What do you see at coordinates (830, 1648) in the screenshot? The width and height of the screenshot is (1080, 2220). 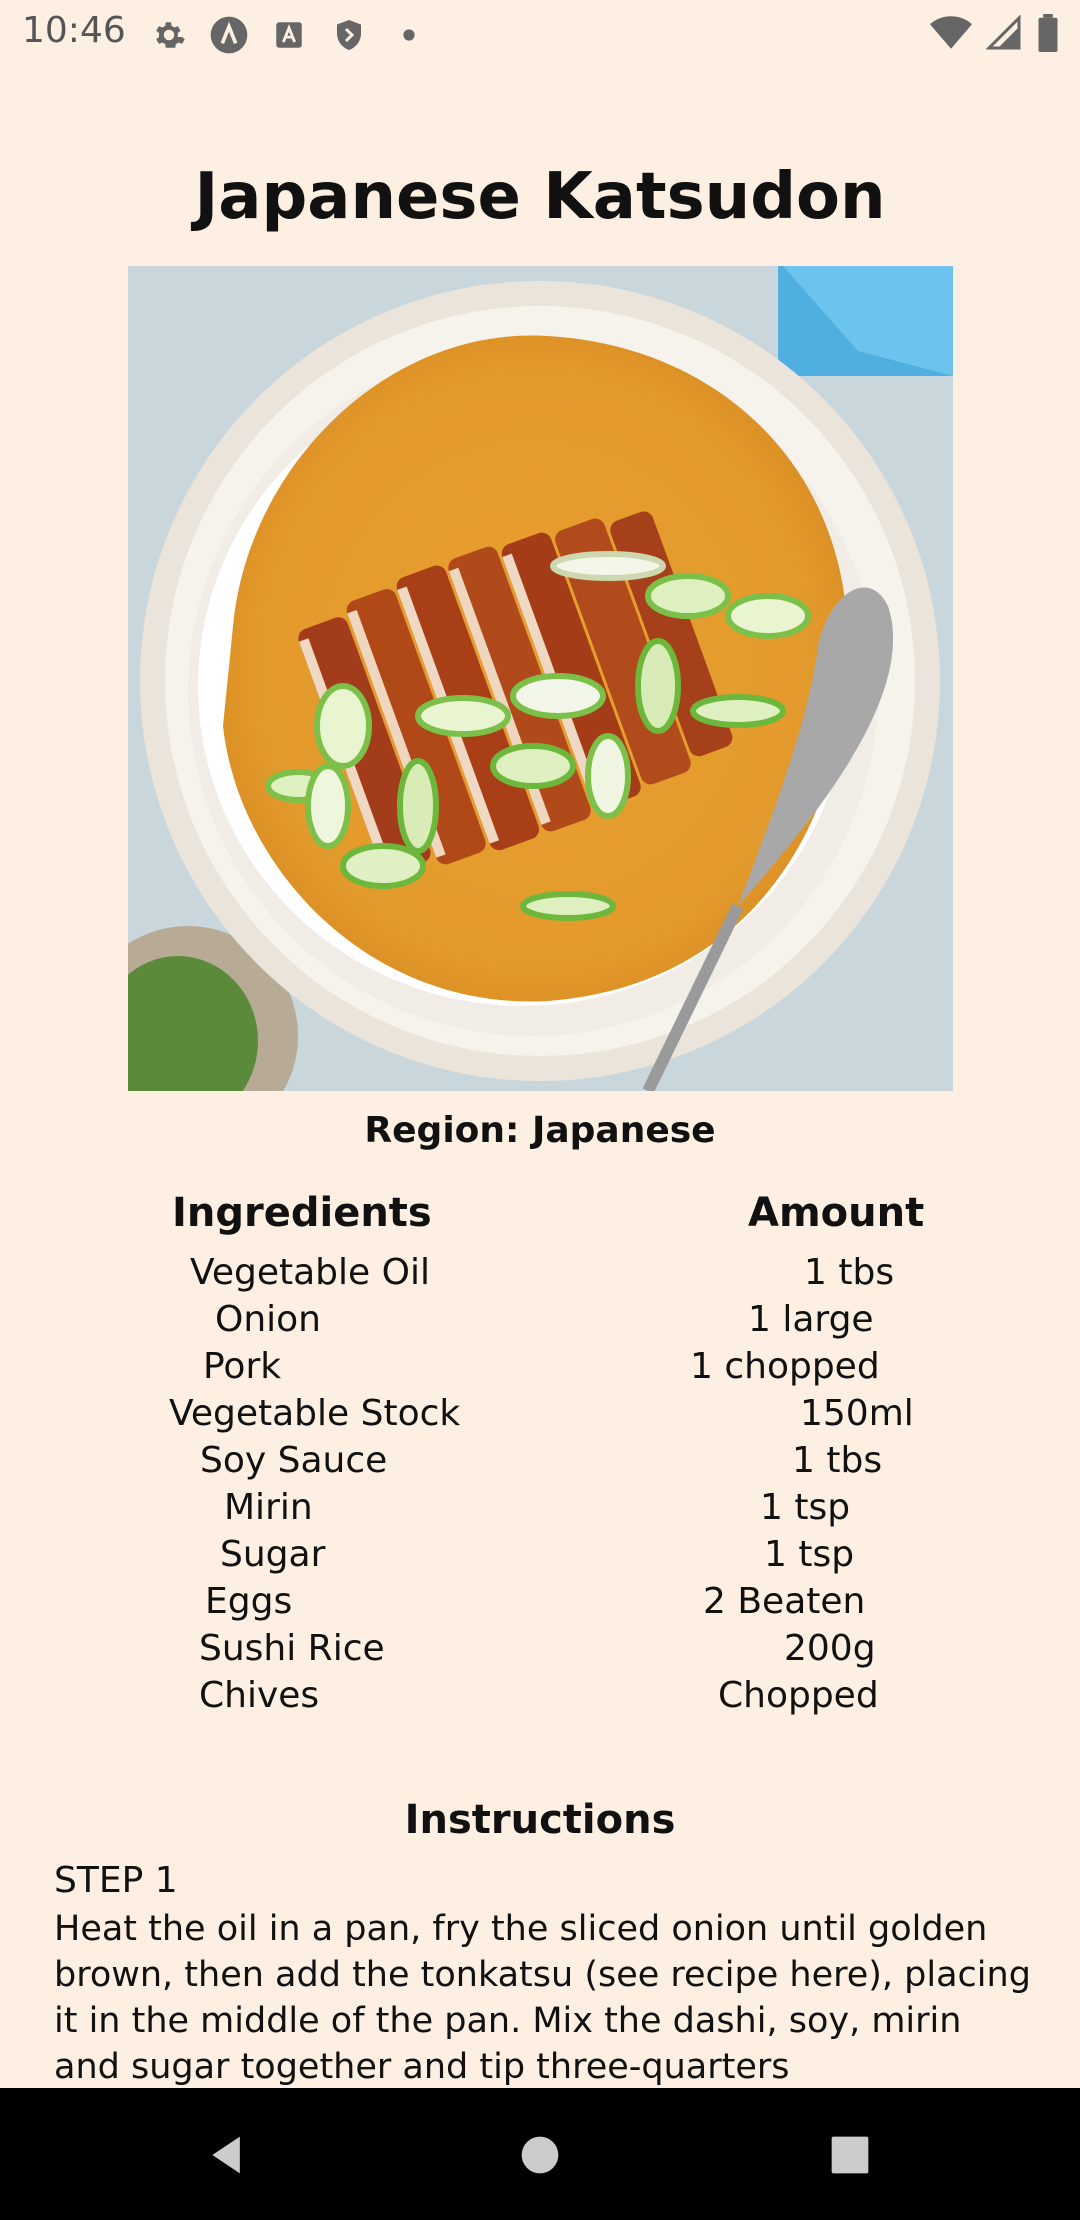 I see `ingredient-amount: 200g` at bounding box center [830, 1648].